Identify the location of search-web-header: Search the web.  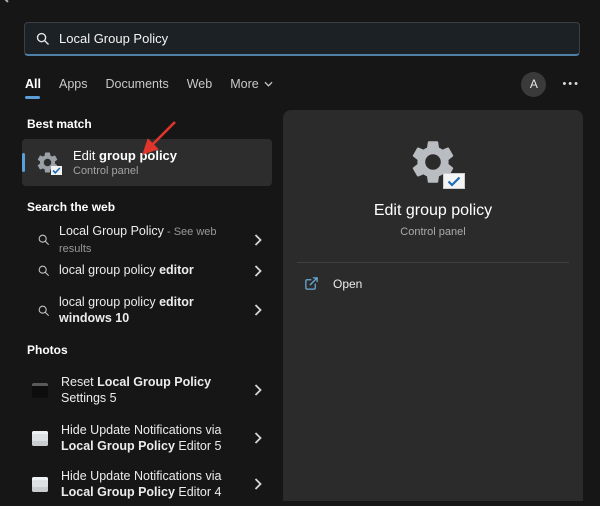
(71, 207).